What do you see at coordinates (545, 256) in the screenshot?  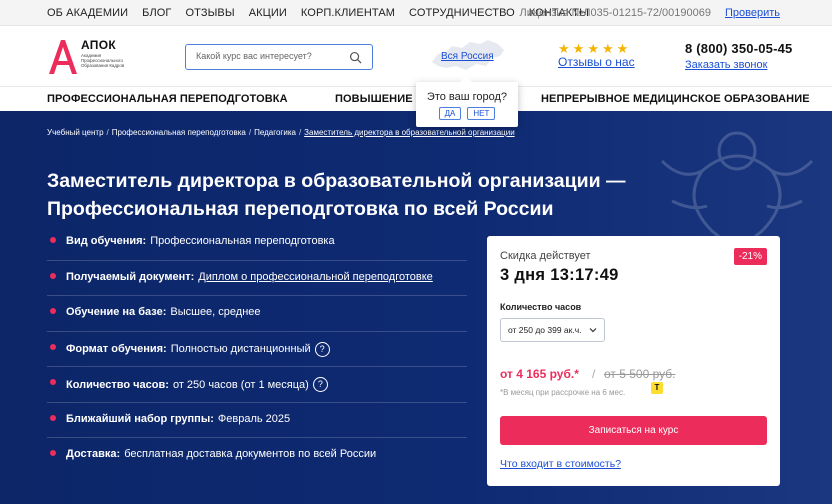 I see `discount-timer-label: Скидка действует` at bounding box center [545, 256].